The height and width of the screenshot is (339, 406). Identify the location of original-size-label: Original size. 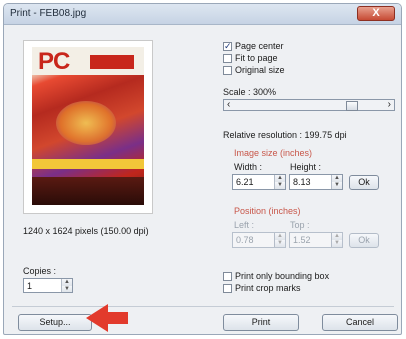
(260, 70).